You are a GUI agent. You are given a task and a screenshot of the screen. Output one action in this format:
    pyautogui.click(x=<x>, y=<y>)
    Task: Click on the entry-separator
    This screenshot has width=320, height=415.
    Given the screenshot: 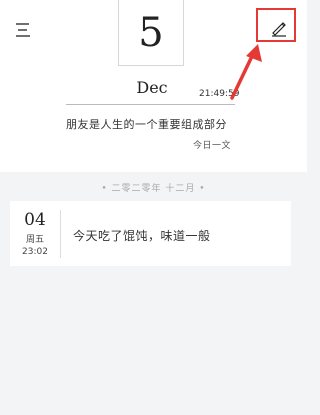 What is the action you would take?
    pyautogui.click(x=60, y=234)
    